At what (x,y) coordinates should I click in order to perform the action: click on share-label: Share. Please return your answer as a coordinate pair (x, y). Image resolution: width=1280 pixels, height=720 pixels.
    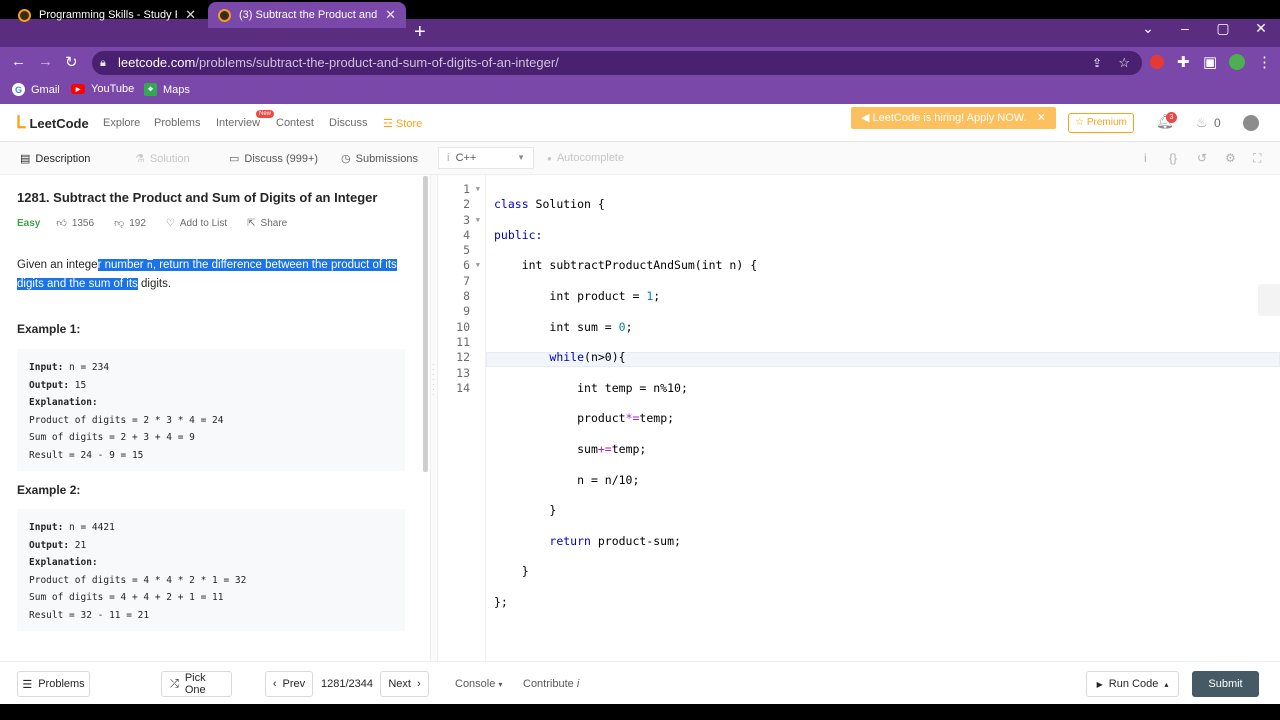
    Looking at the image, I should click on (274, 223).